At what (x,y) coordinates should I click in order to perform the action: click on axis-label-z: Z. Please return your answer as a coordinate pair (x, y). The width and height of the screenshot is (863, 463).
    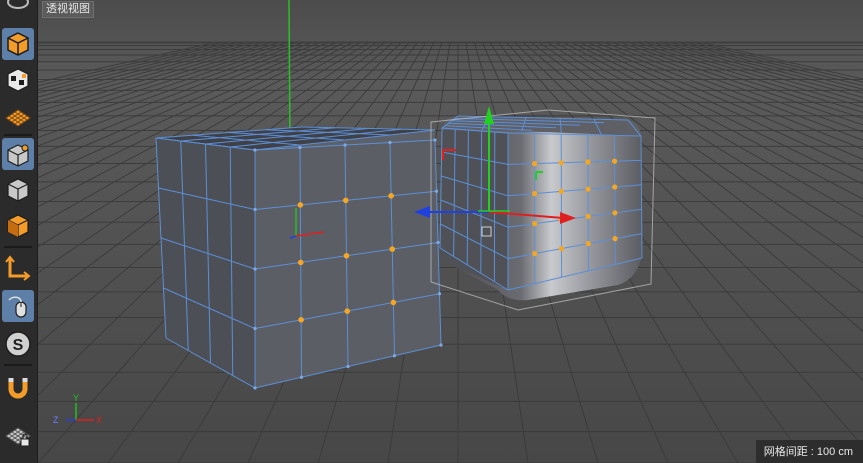
    Looking at the image, I should click on (56, 420).